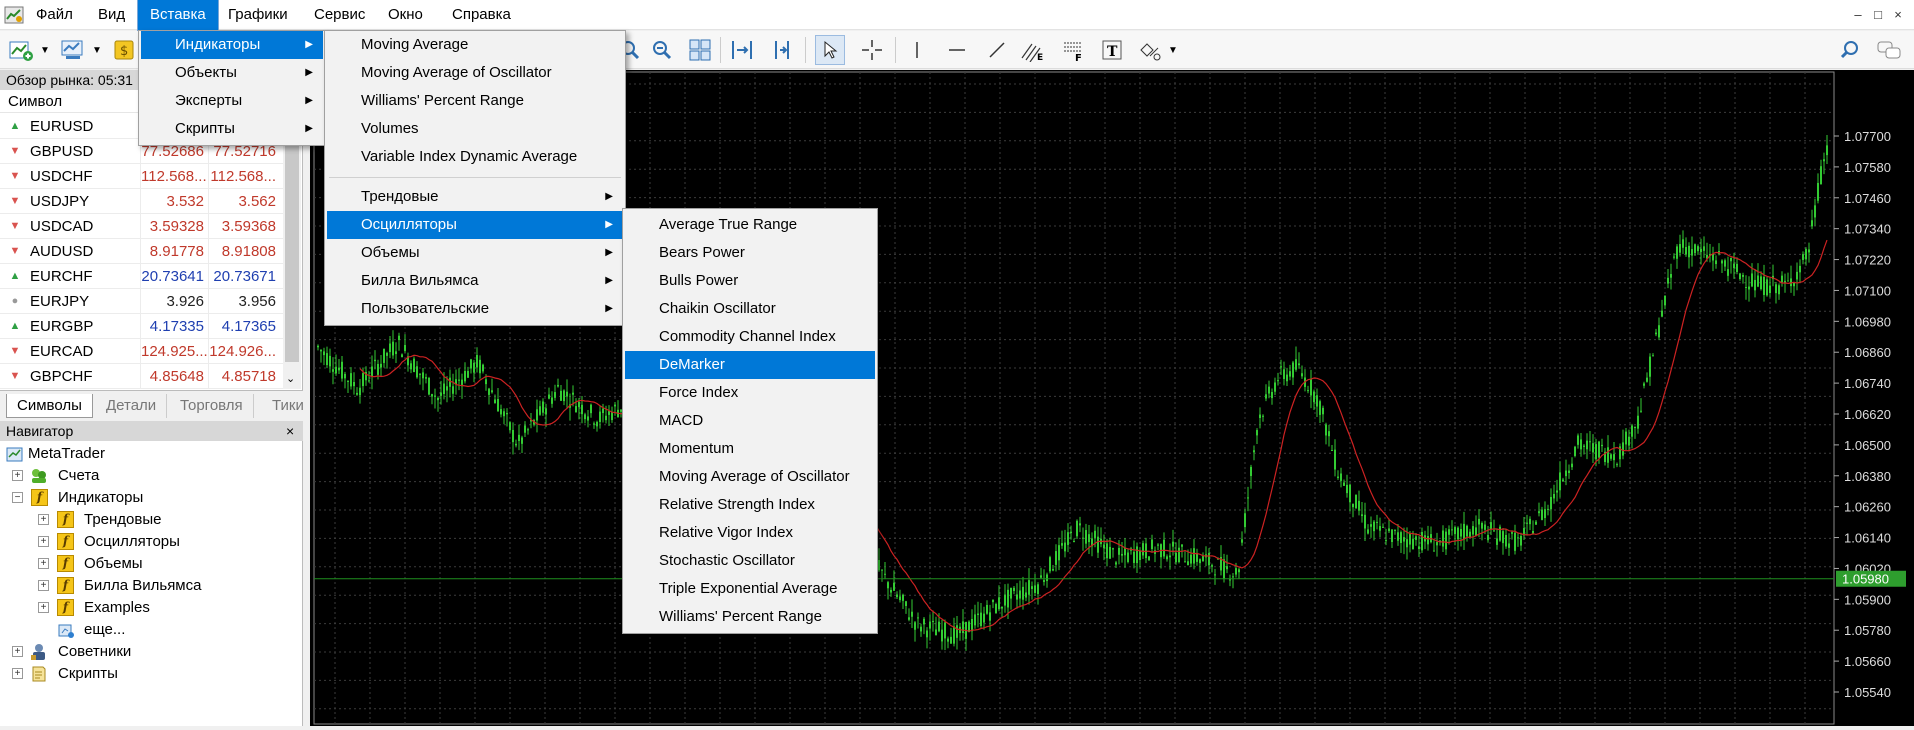 Image resolution: width=1914 pixels, height=730 pixels. I want to click on app-icon, so click(14, 15).